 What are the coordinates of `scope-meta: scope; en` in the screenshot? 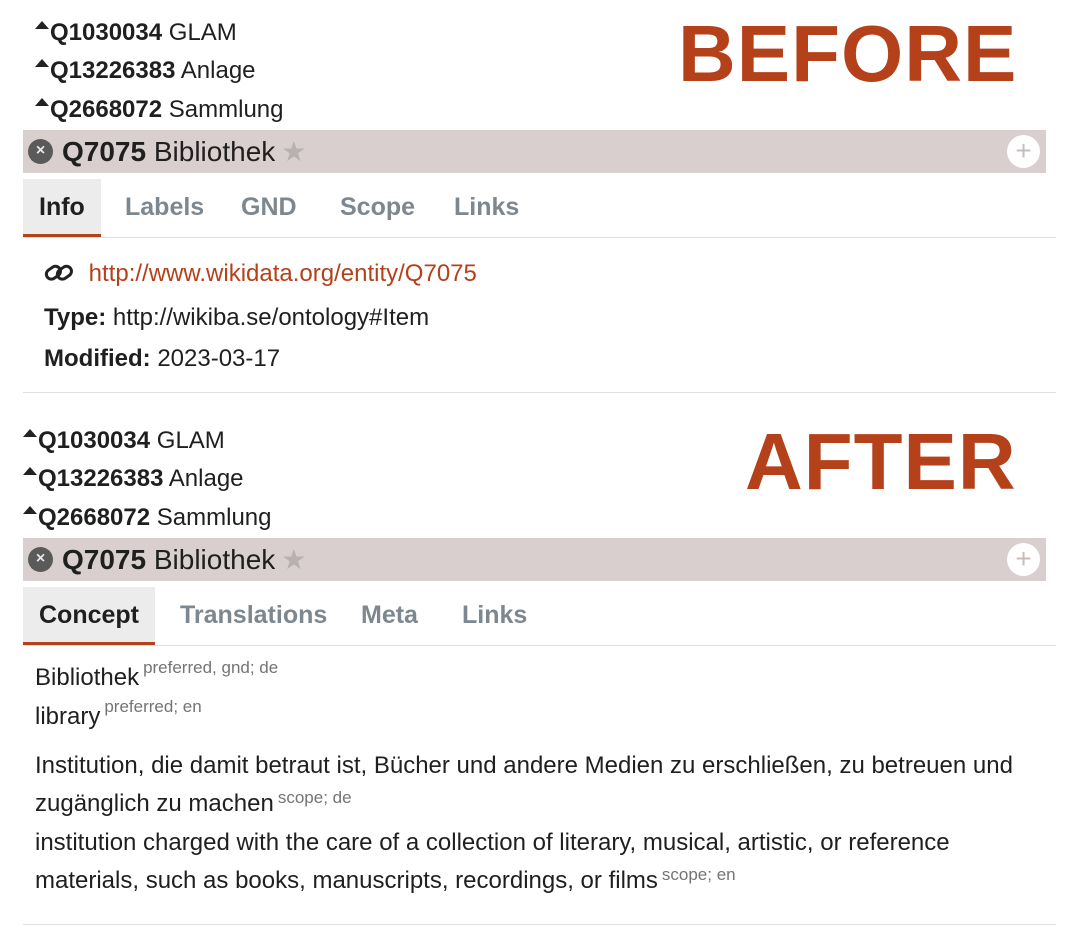 It's located at (698, 874).